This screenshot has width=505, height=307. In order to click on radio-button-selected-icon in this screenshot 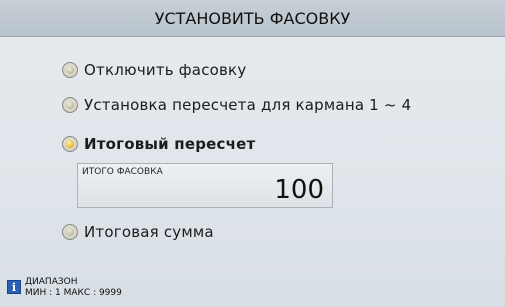, I will do `click(70, 144)`.